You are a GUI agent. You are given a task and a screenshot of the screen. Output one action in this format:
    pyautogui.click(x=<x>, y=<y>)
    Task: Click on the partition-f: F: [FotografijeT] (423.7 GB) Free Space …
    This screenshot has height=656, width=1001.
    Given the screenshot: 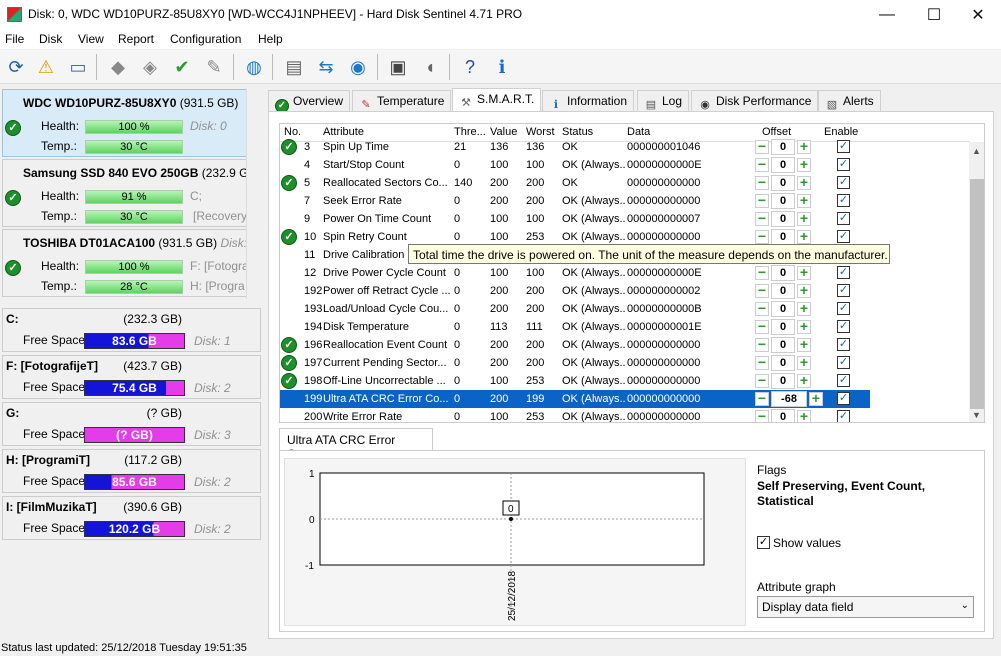 What is the action you would take?
    pyautogui.click(x=131, y=377)
    